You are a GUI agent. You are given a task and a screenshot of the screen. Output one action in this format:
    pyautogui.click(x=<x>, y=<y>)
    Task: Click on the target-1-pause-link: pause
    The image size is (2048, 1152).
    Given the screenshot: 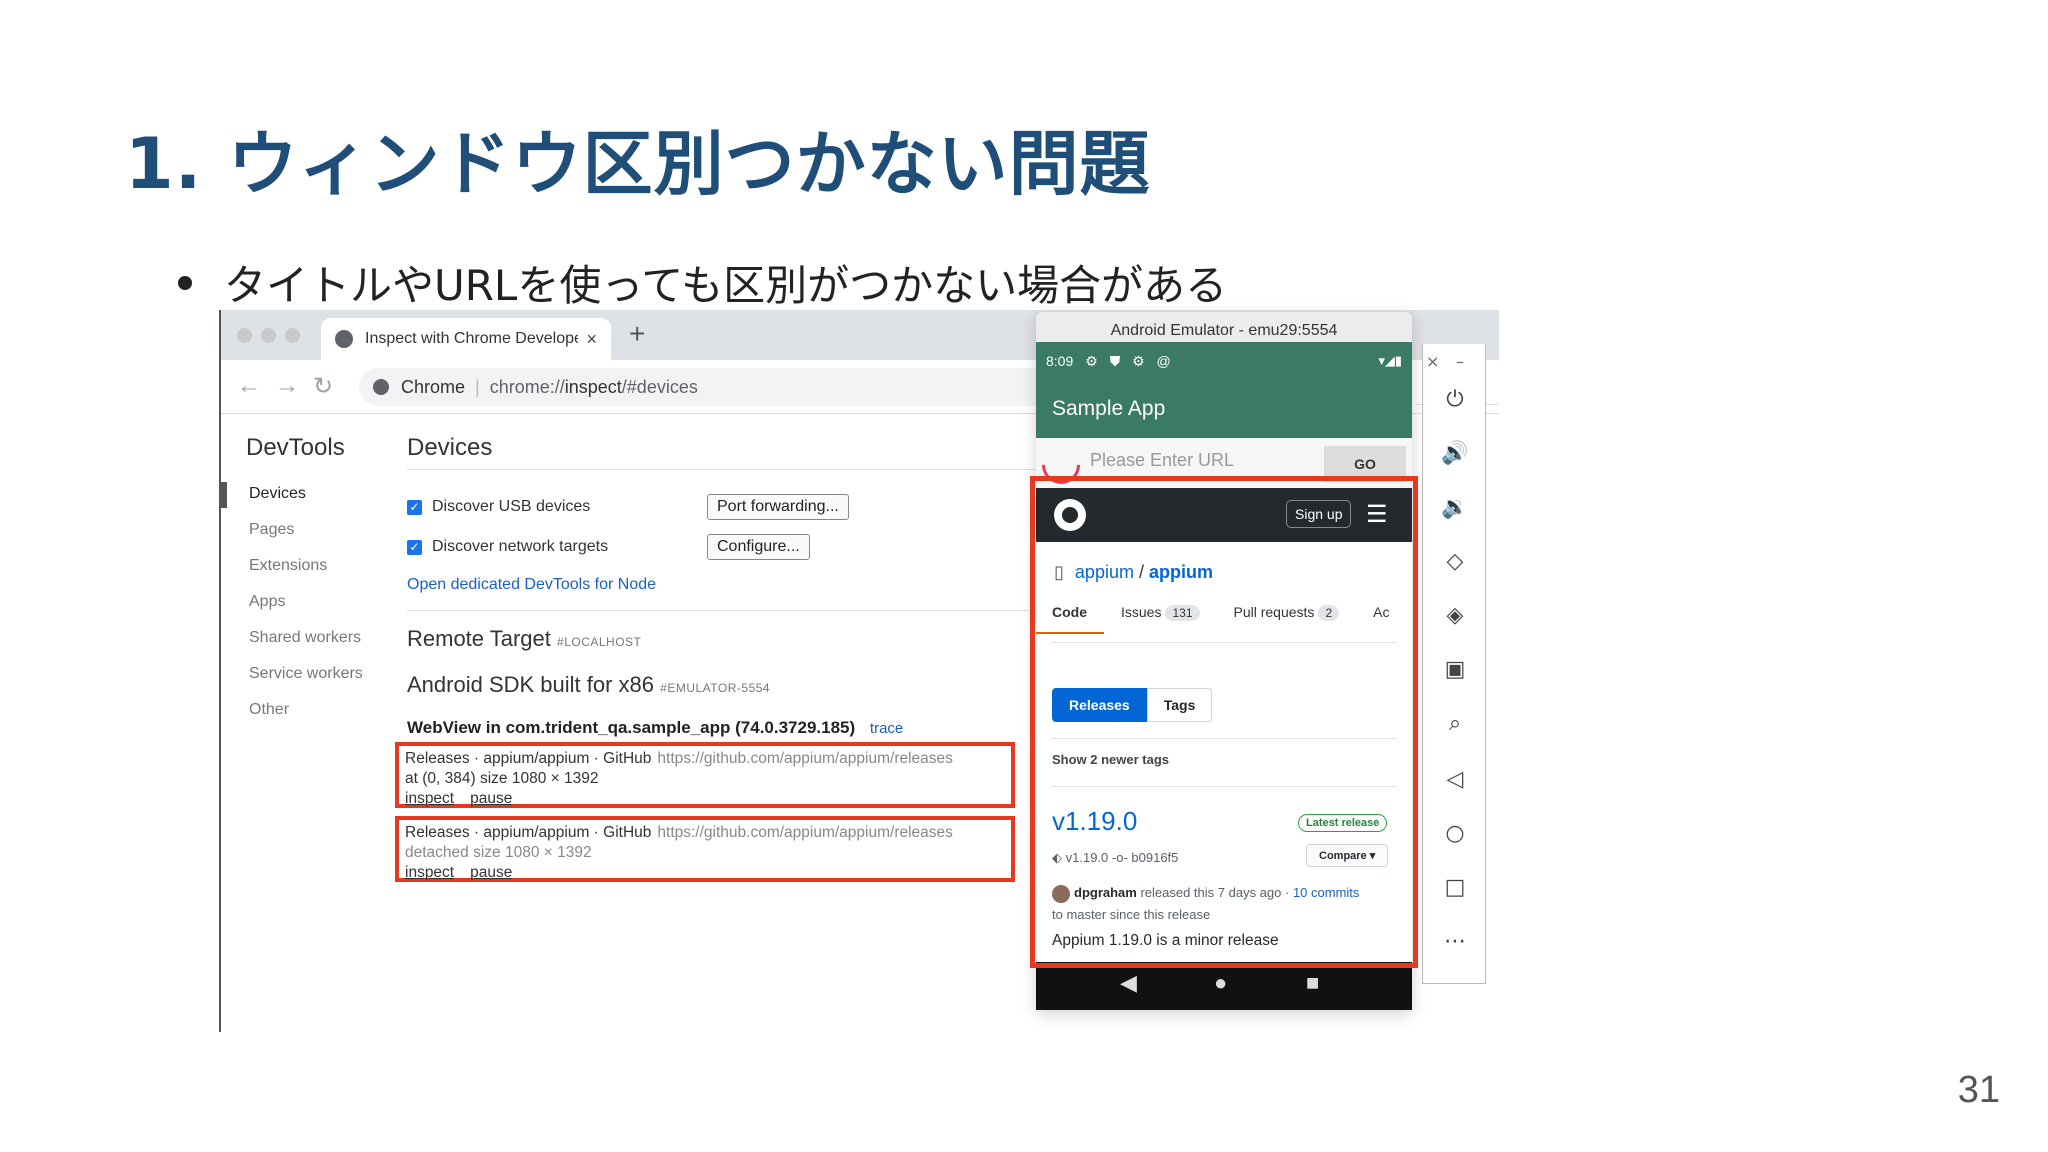 What is the action you would take?
    pyautogui.click(x=491, y=798)
    